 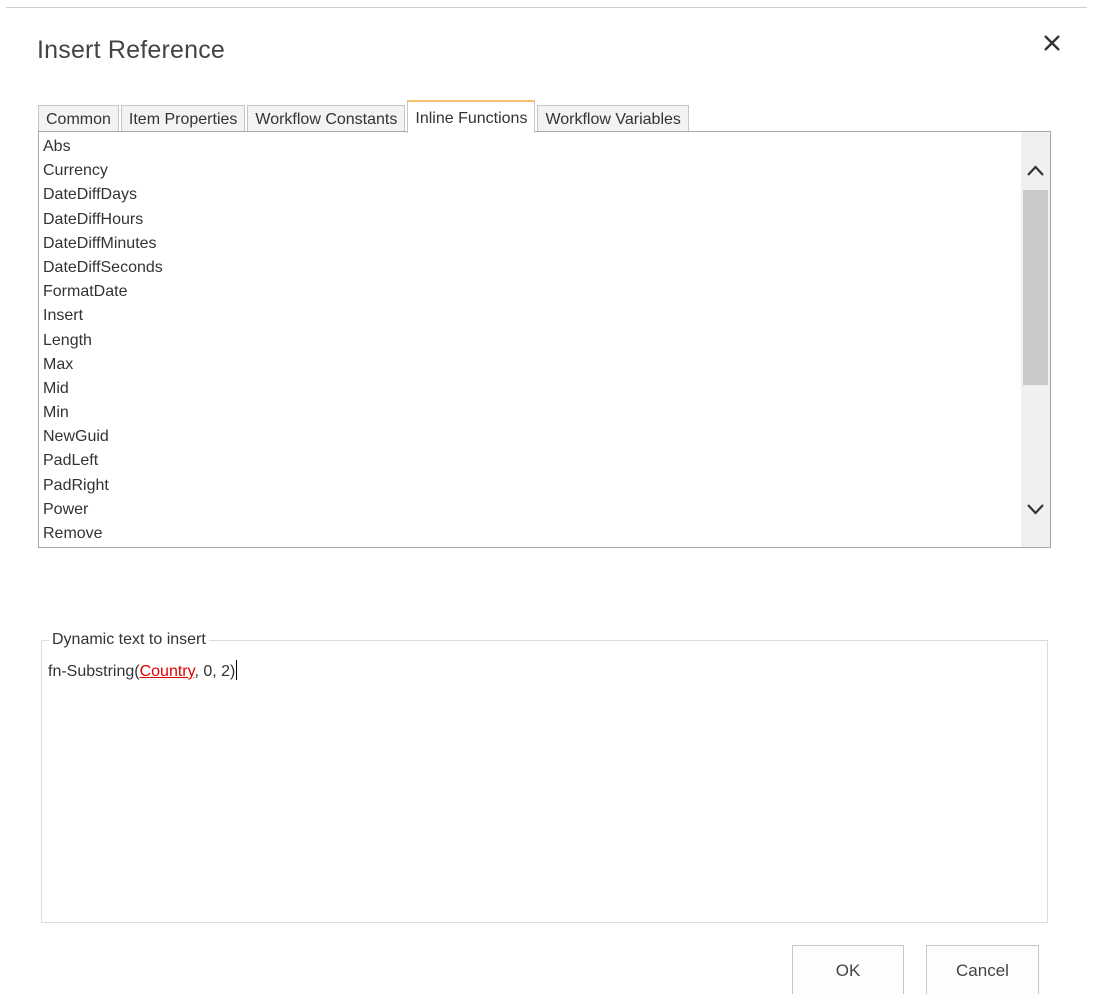 I want to click on close-icon, so click(x=1052, y=43).